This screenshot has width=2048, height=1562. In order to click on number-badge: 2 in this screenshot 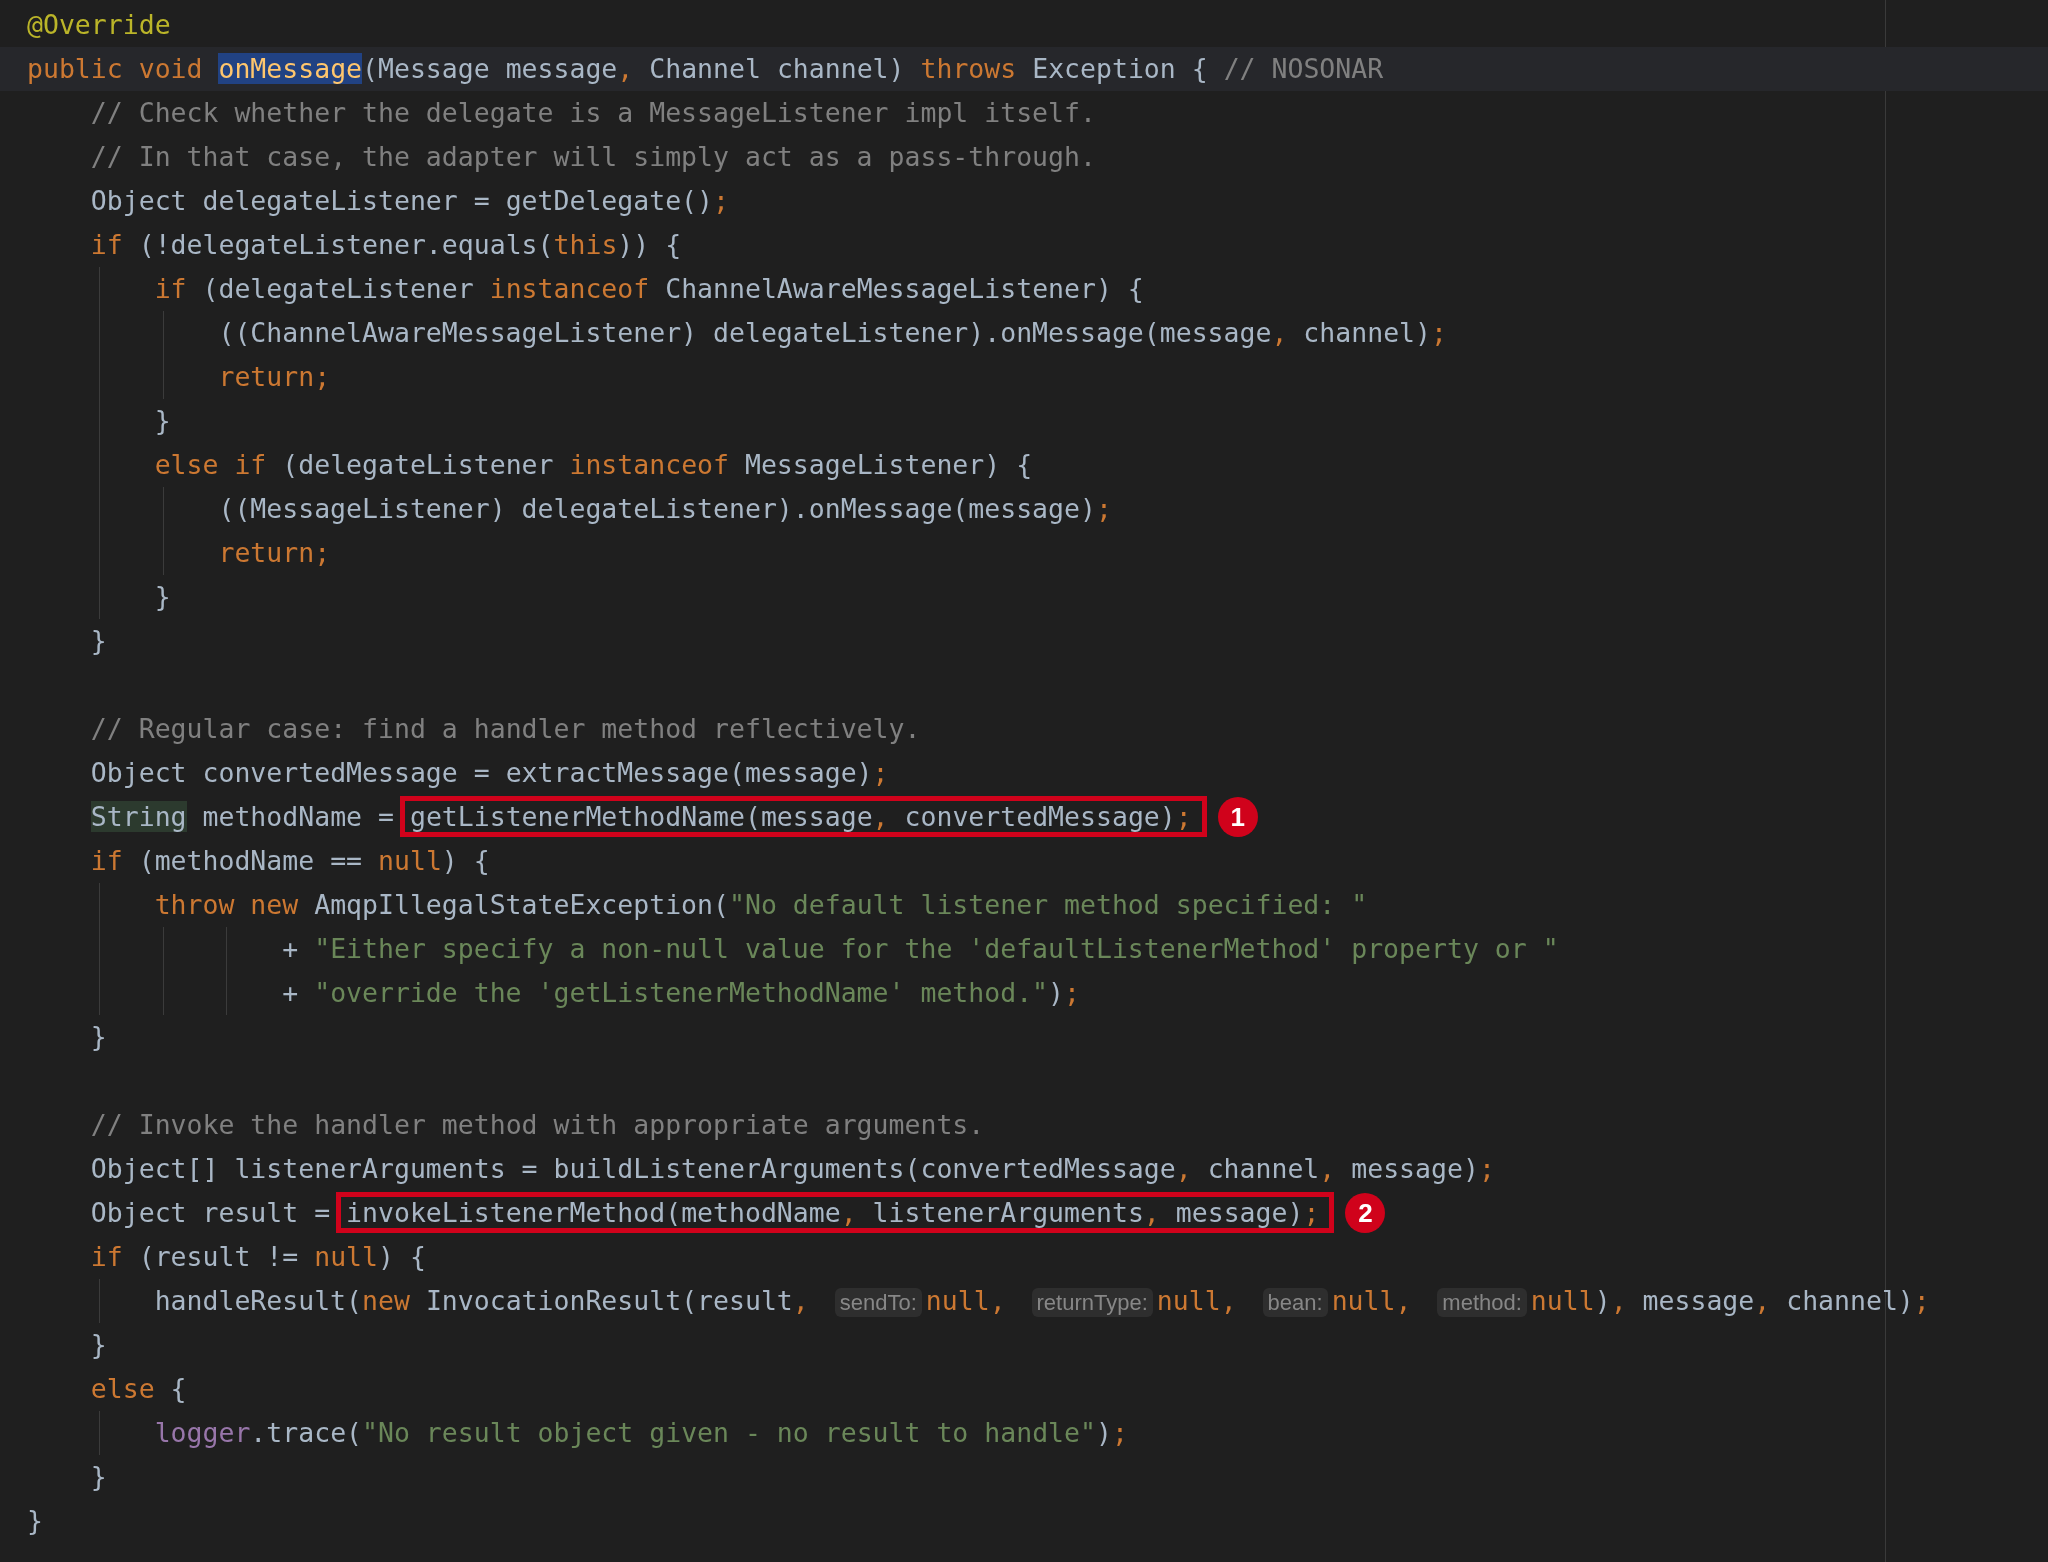, I will do `click(1365, 1212)`.